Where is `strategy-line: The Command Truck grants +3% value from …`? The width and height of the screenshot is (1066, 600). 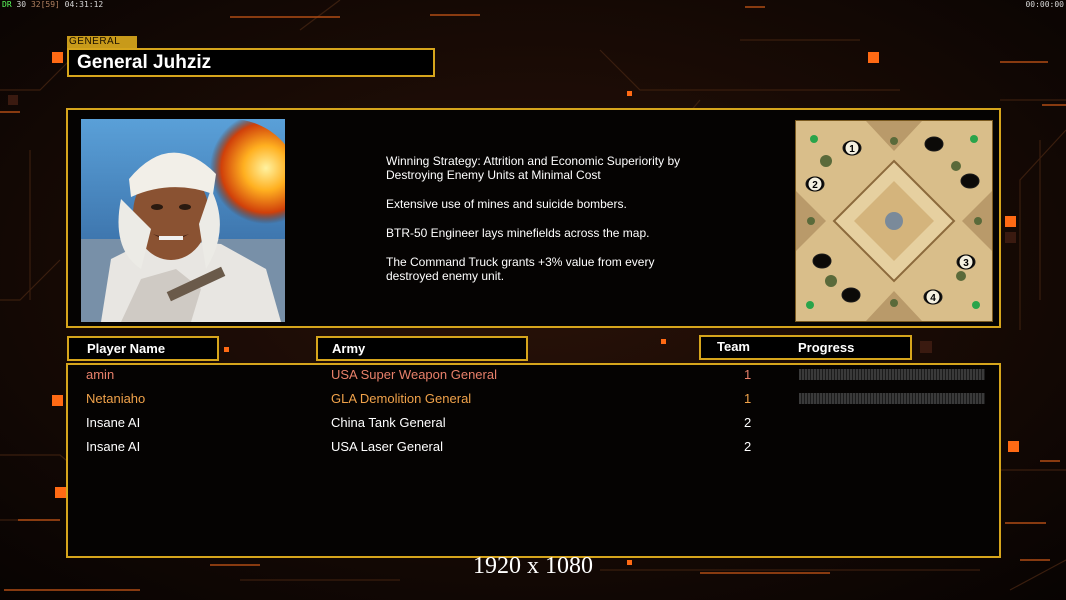
strategy-line: The Command Truck grants +3% value from … is located at coordinates (520, 269).